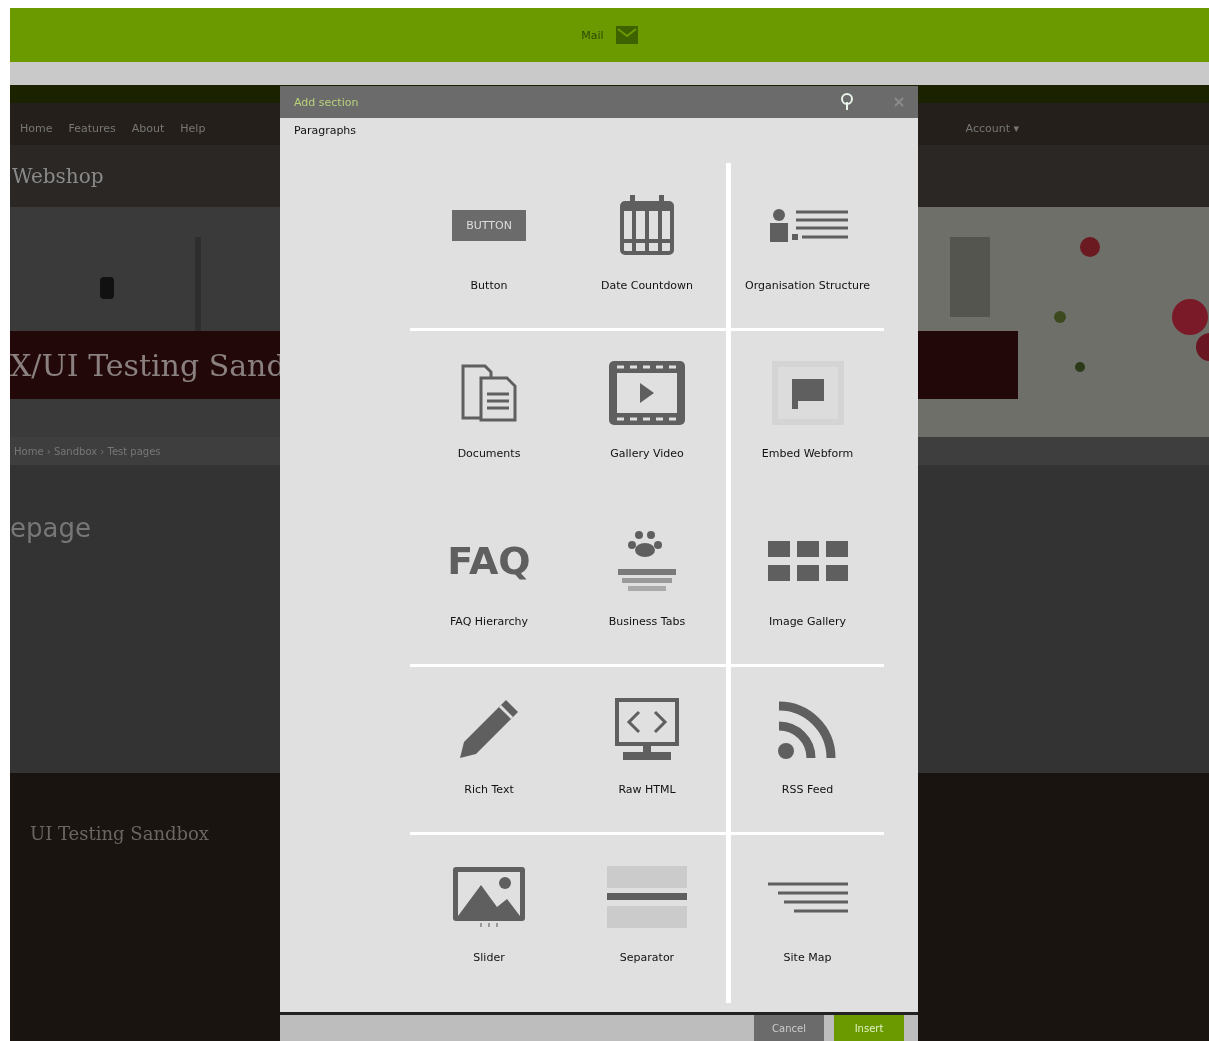  What do you see at coordinates (489, 957) in the screenshot?
I see `tile-label: Slider` at bounding box center [489, 957].